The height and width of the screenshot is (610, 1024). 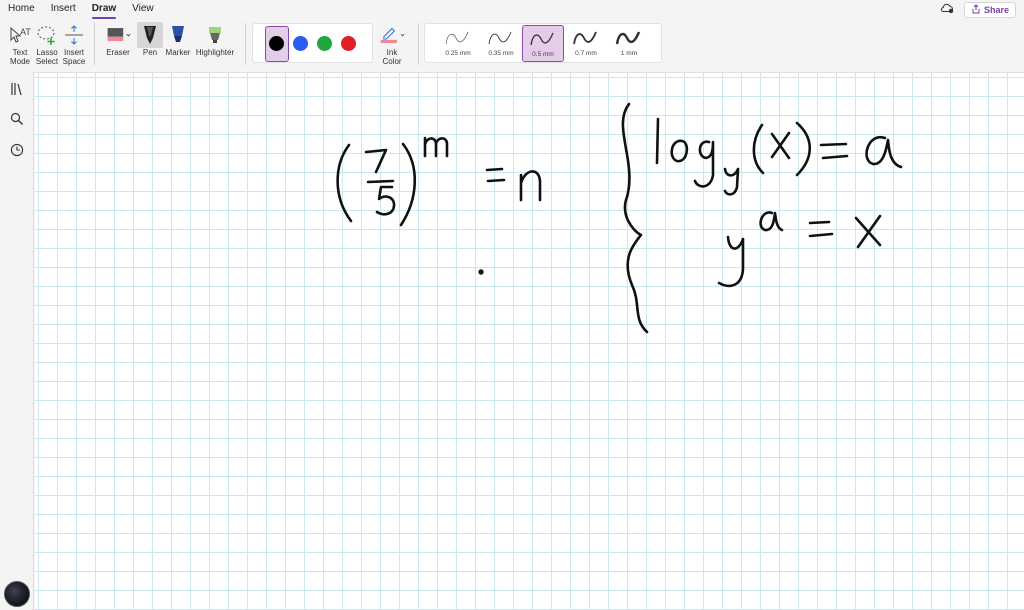 I want to click on eraser-label: Eraser, so click(x=118, y=52).